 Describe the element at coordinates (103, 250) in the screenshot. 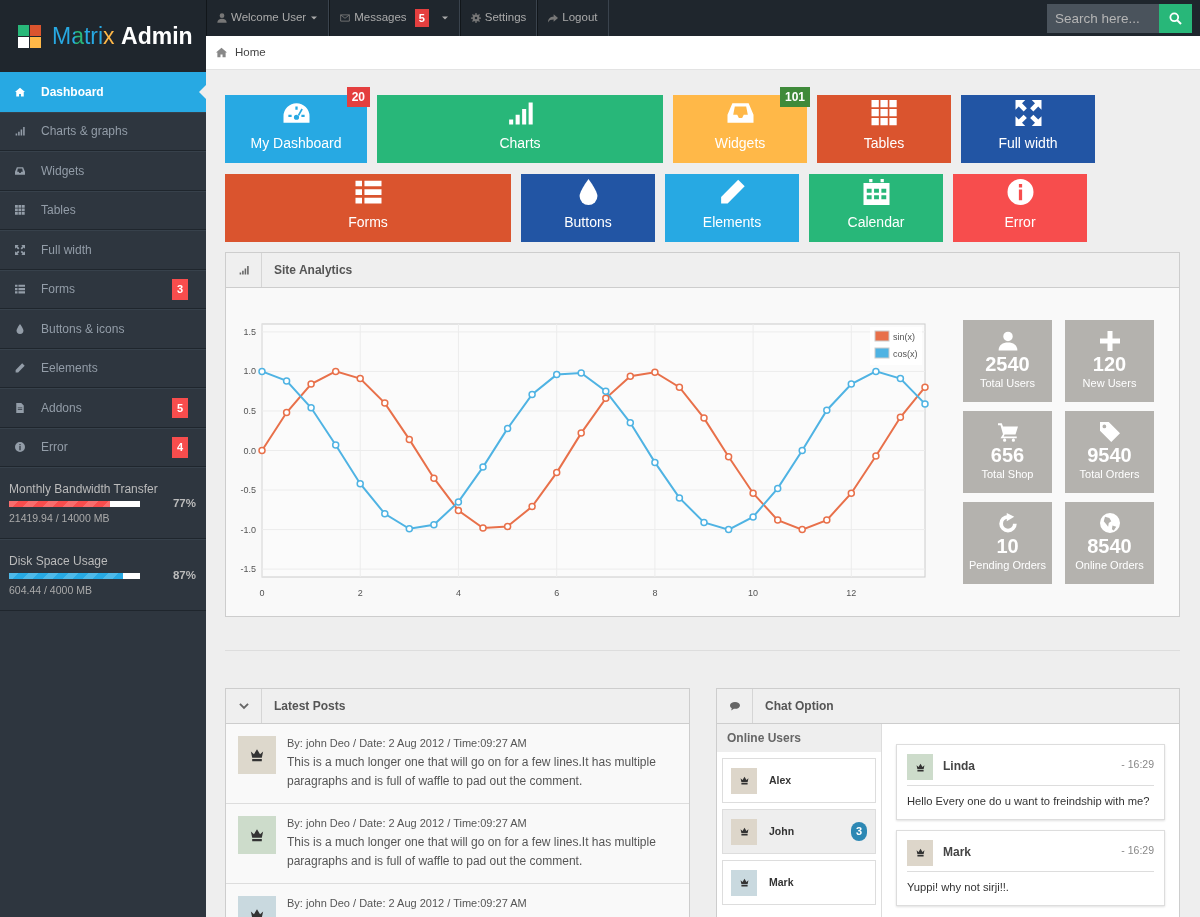

I see `sidebar-item: Full width` at that location.